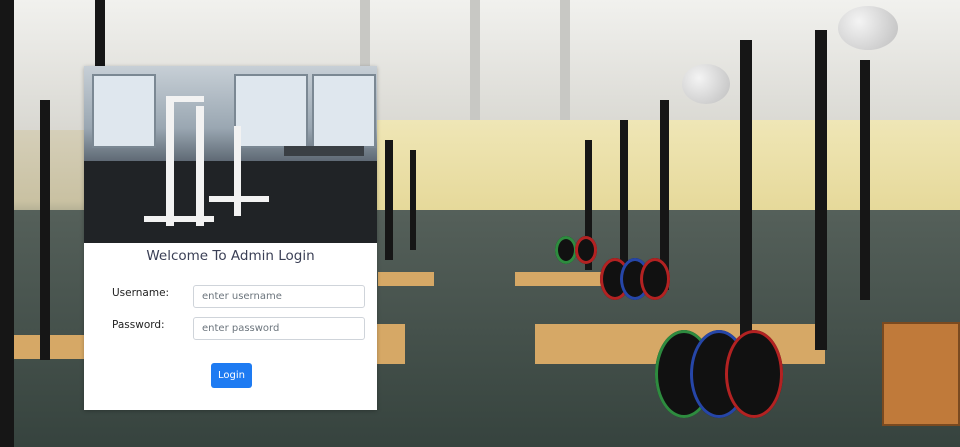 This screenshot has height=447, width=960. Describe the element at coordinates (279, 328) in the screenshot. I see `password-input` at that location.